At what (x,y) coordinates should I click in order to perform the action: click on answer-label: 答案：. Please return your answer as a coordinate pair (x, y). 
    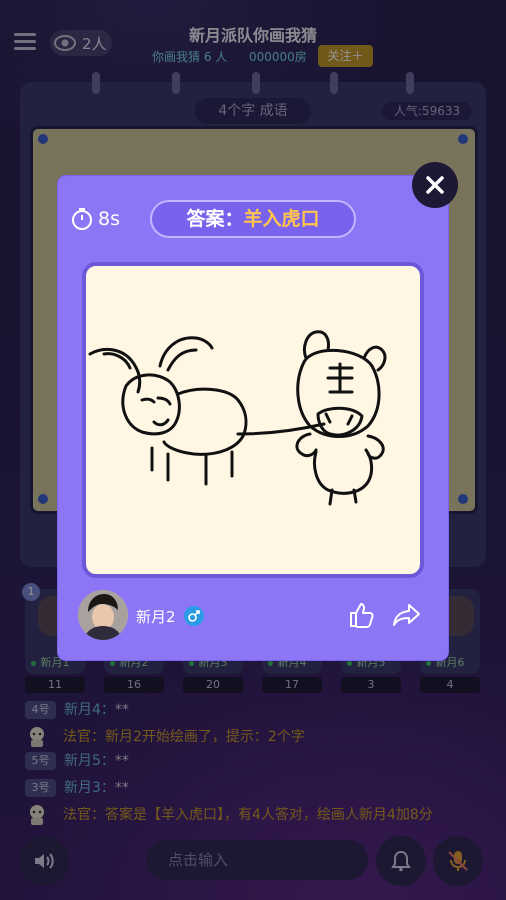
    Looking at the image, I should click on (215, 219).